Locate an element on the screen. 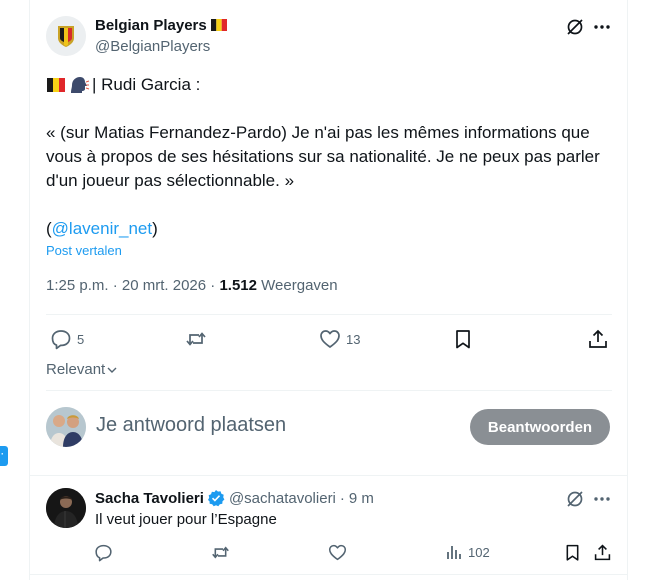  reply-count: 5 is located at coordinates (81, 339).